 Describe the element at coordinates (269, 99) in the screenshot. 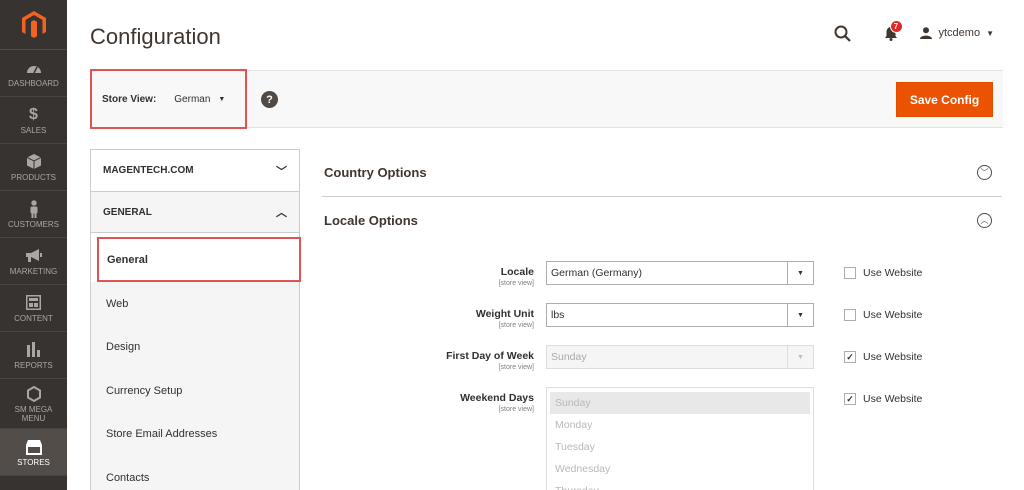

I see `help-icon: ?` at that location.